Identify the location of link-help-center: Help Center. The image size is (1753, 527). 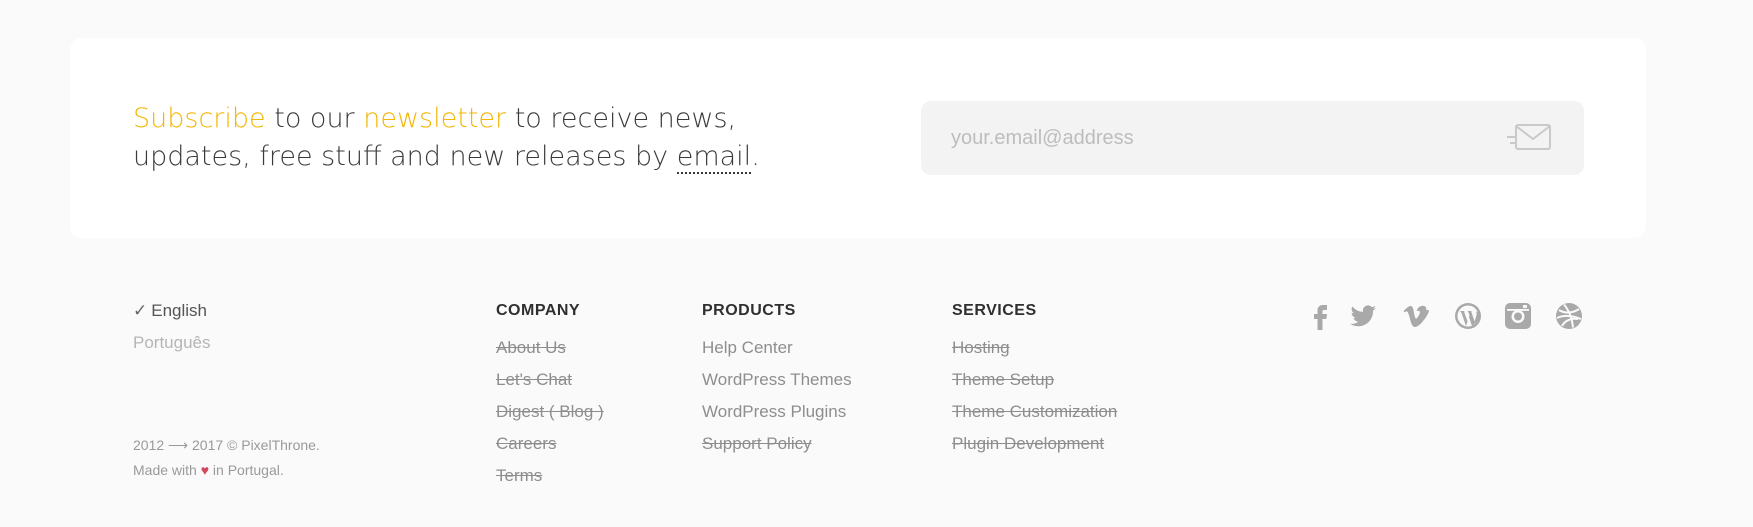
(747, 347).